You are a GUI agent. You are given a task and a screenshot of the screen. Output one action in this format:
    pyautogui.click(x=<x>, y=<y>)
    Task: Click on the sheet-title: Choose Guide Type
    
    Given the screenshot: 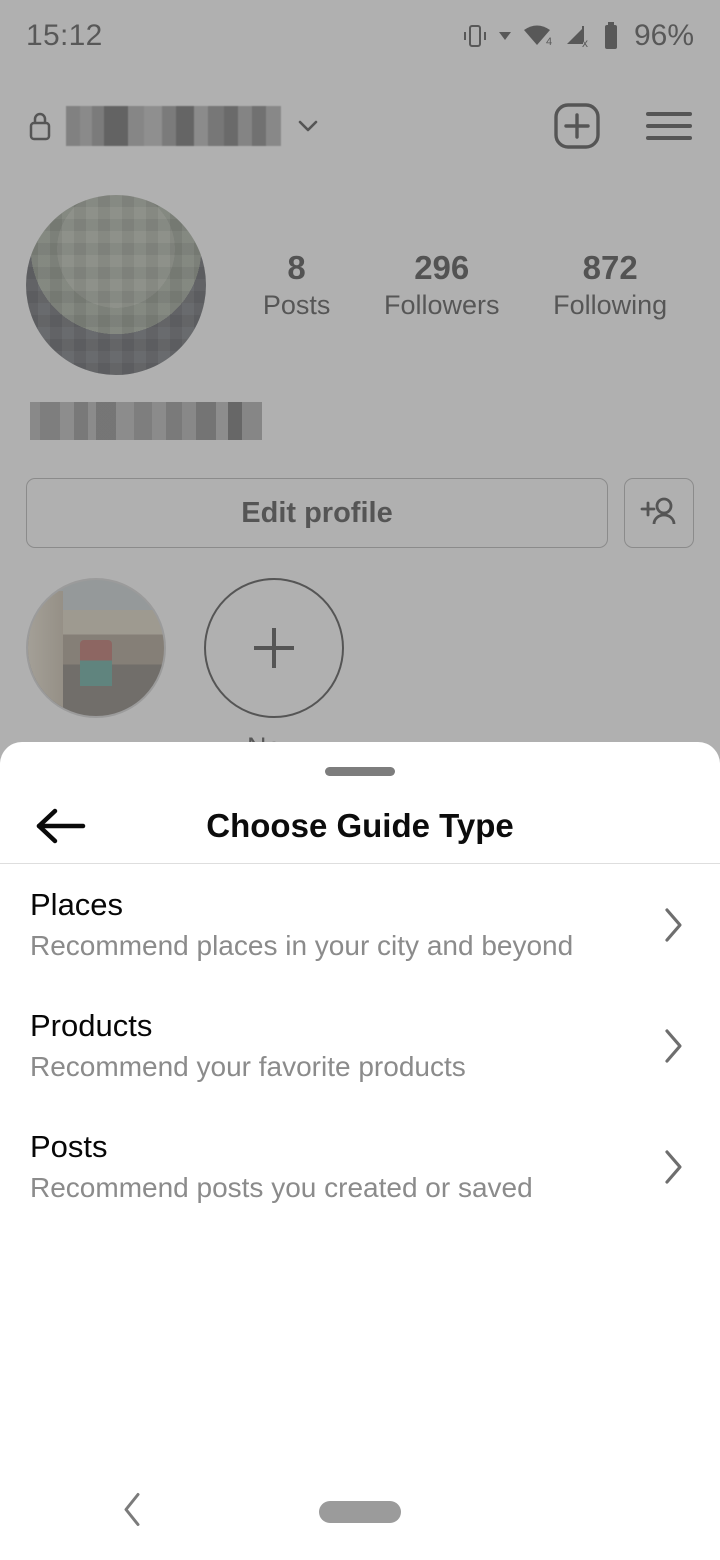 What is the action you would take?
    pyautogui.click(x=360, y=825)
    